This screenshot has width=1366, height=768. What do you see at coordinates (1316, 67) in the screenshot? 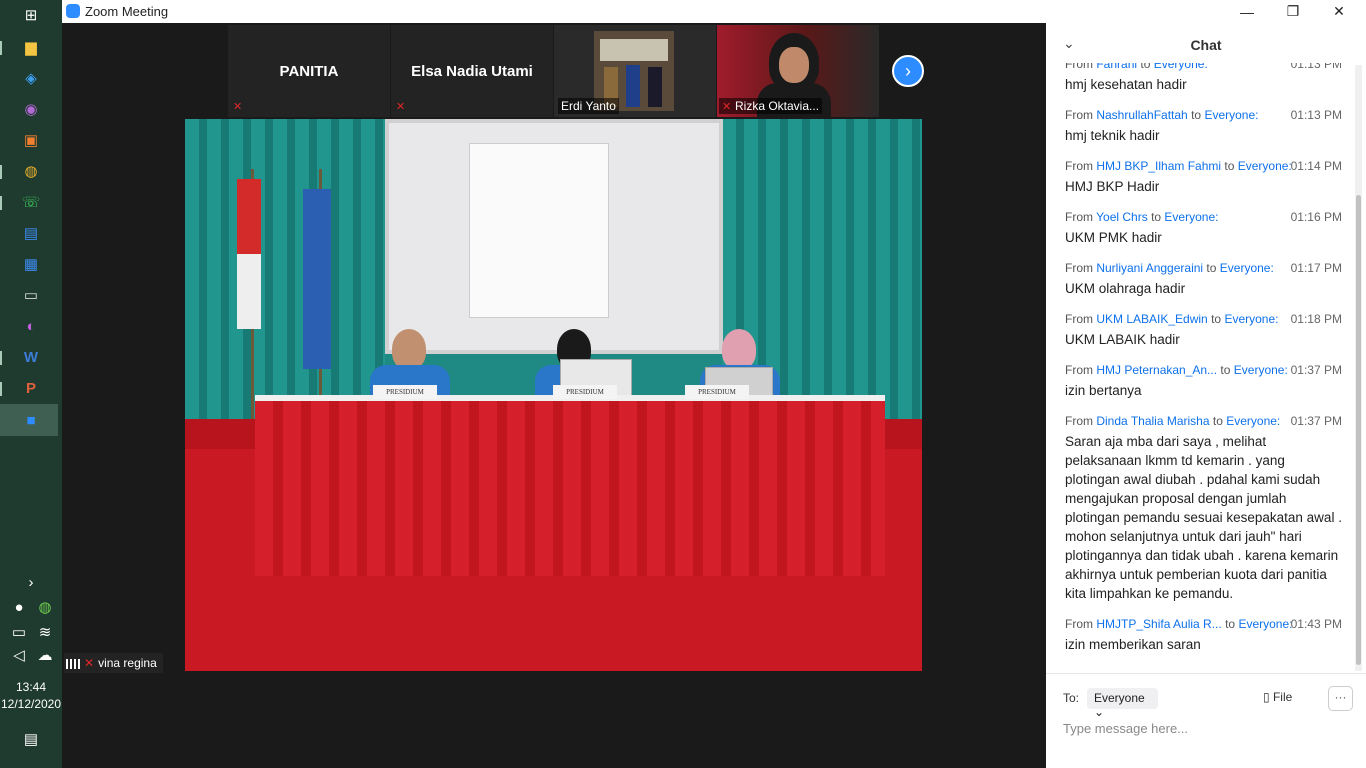
I see `message-time: 01:13 PM` at bounding box center [1316, 67].